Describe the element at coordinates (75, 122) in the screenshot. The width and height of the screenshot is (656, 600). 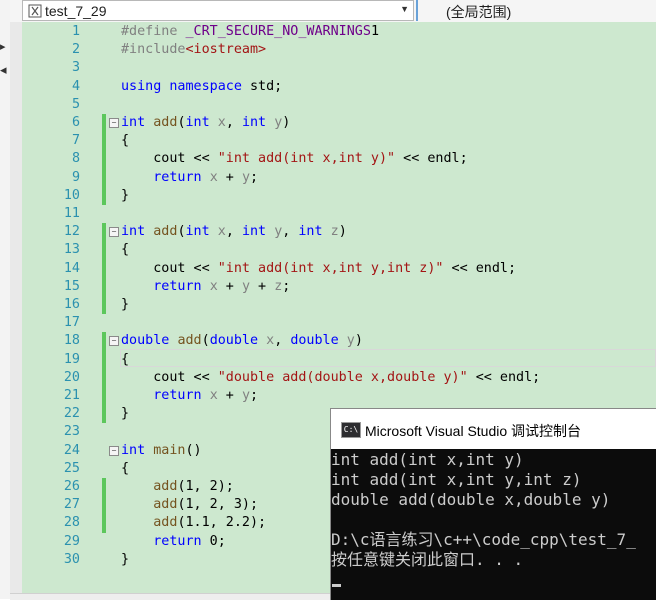
I see `line-number: 6` at that location.